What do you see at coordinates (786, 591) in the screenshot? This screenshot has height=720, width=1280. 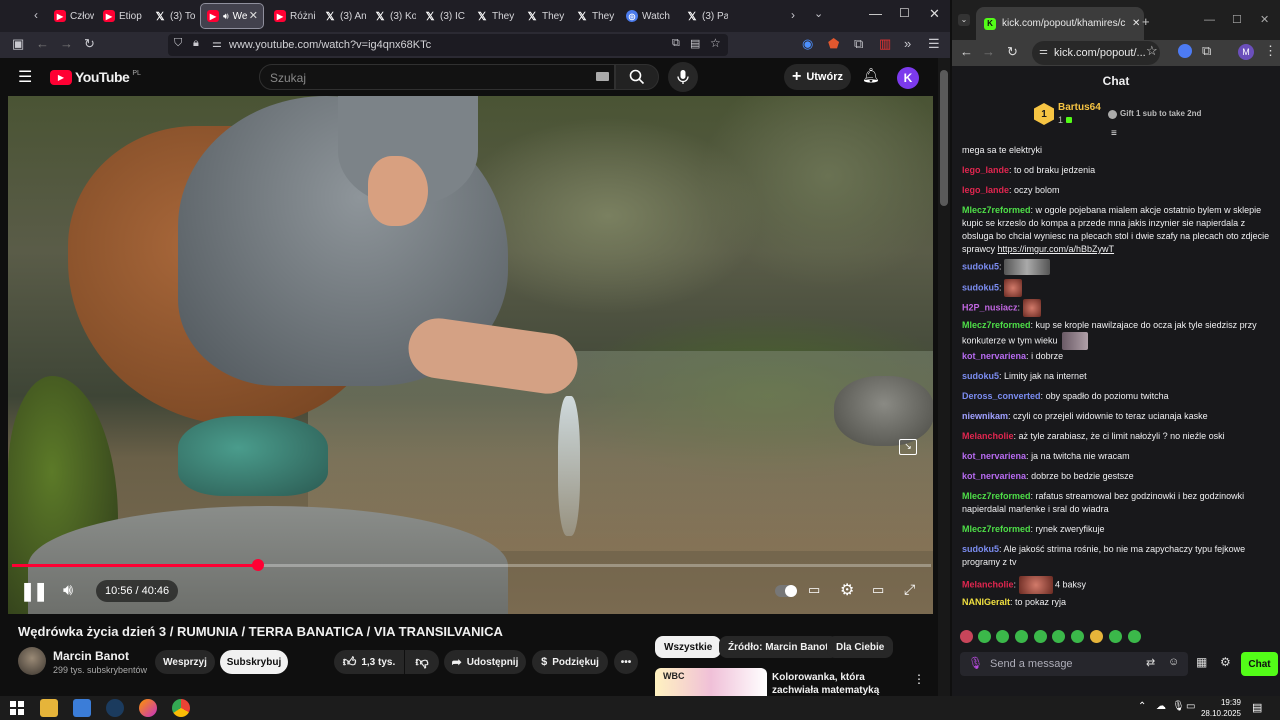 I see `autoplay-toggle` at bounding box center [786, 591].